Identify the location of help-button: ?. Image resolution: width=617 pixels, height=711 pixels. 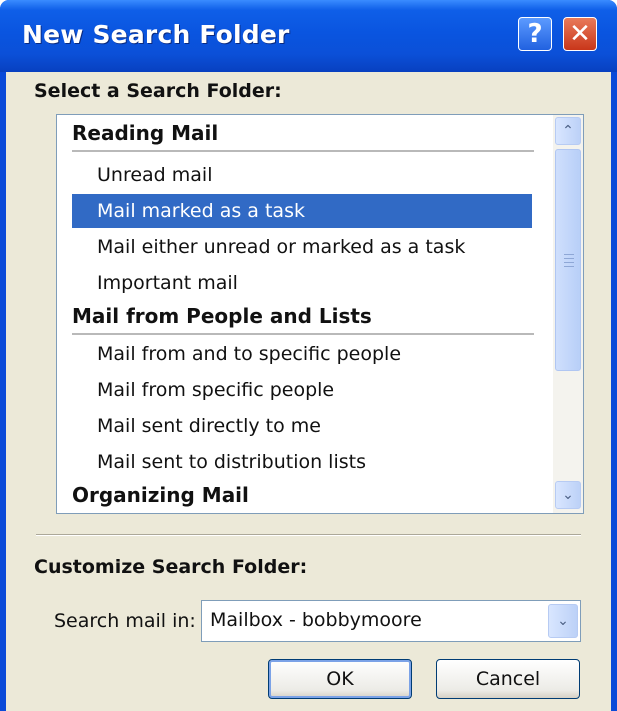
(535, 34).